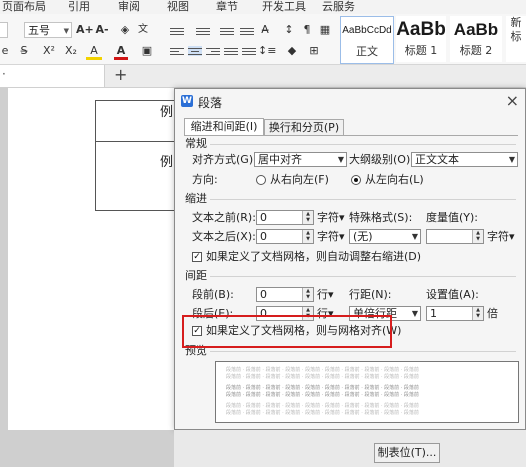 This screenshot has width=526, height=467. What do you see at coordinates (187, 101) in the screenshot?
I see `wps-logo-icon: W` at bounding box center [187, 101].